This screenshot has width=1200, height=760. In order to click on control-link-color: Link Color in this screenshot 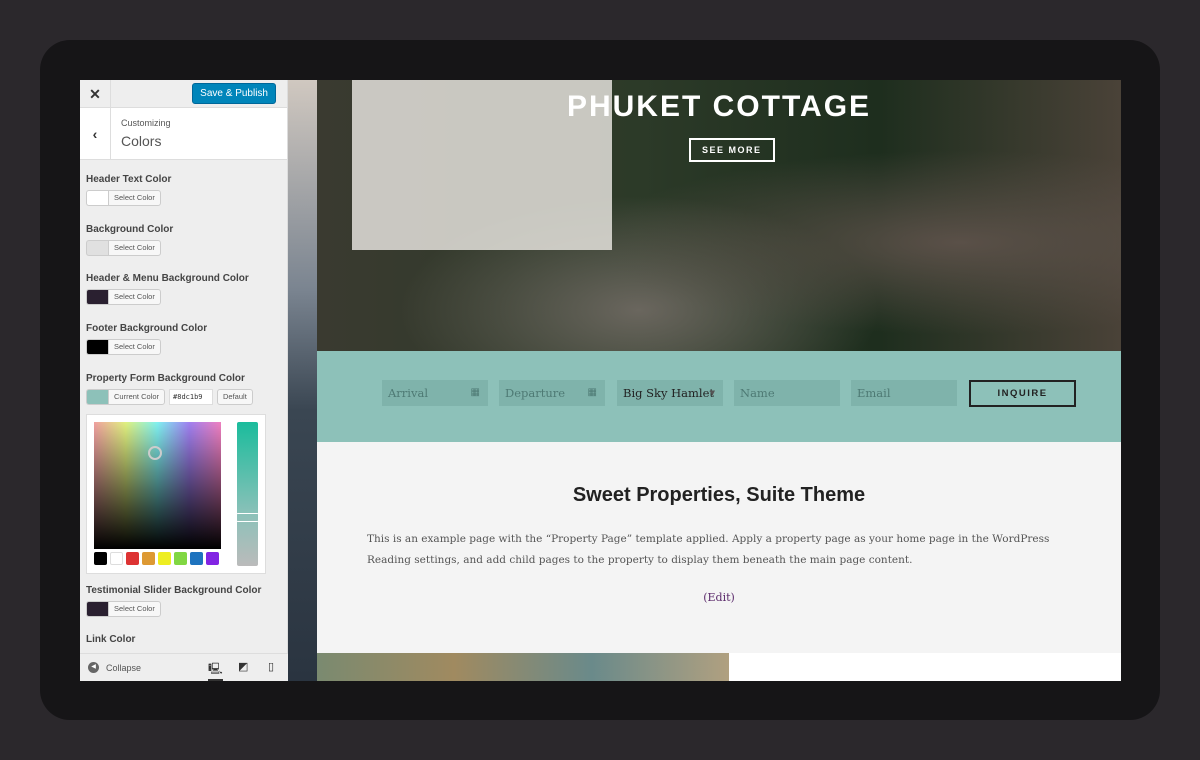, I will do `click(110, 642)`.